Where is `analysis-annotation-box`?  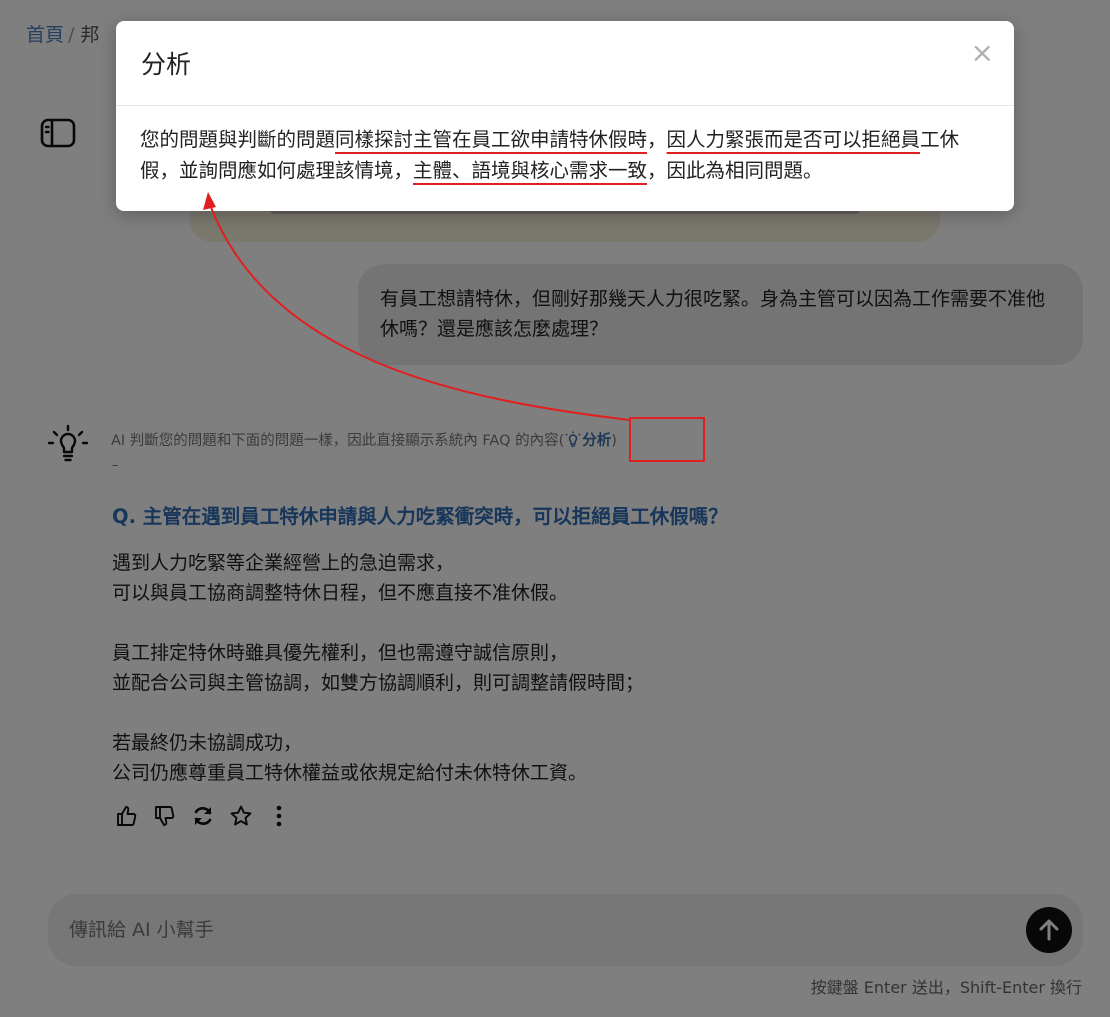 analysis-annotation-box is located at coordinates (667, 439).